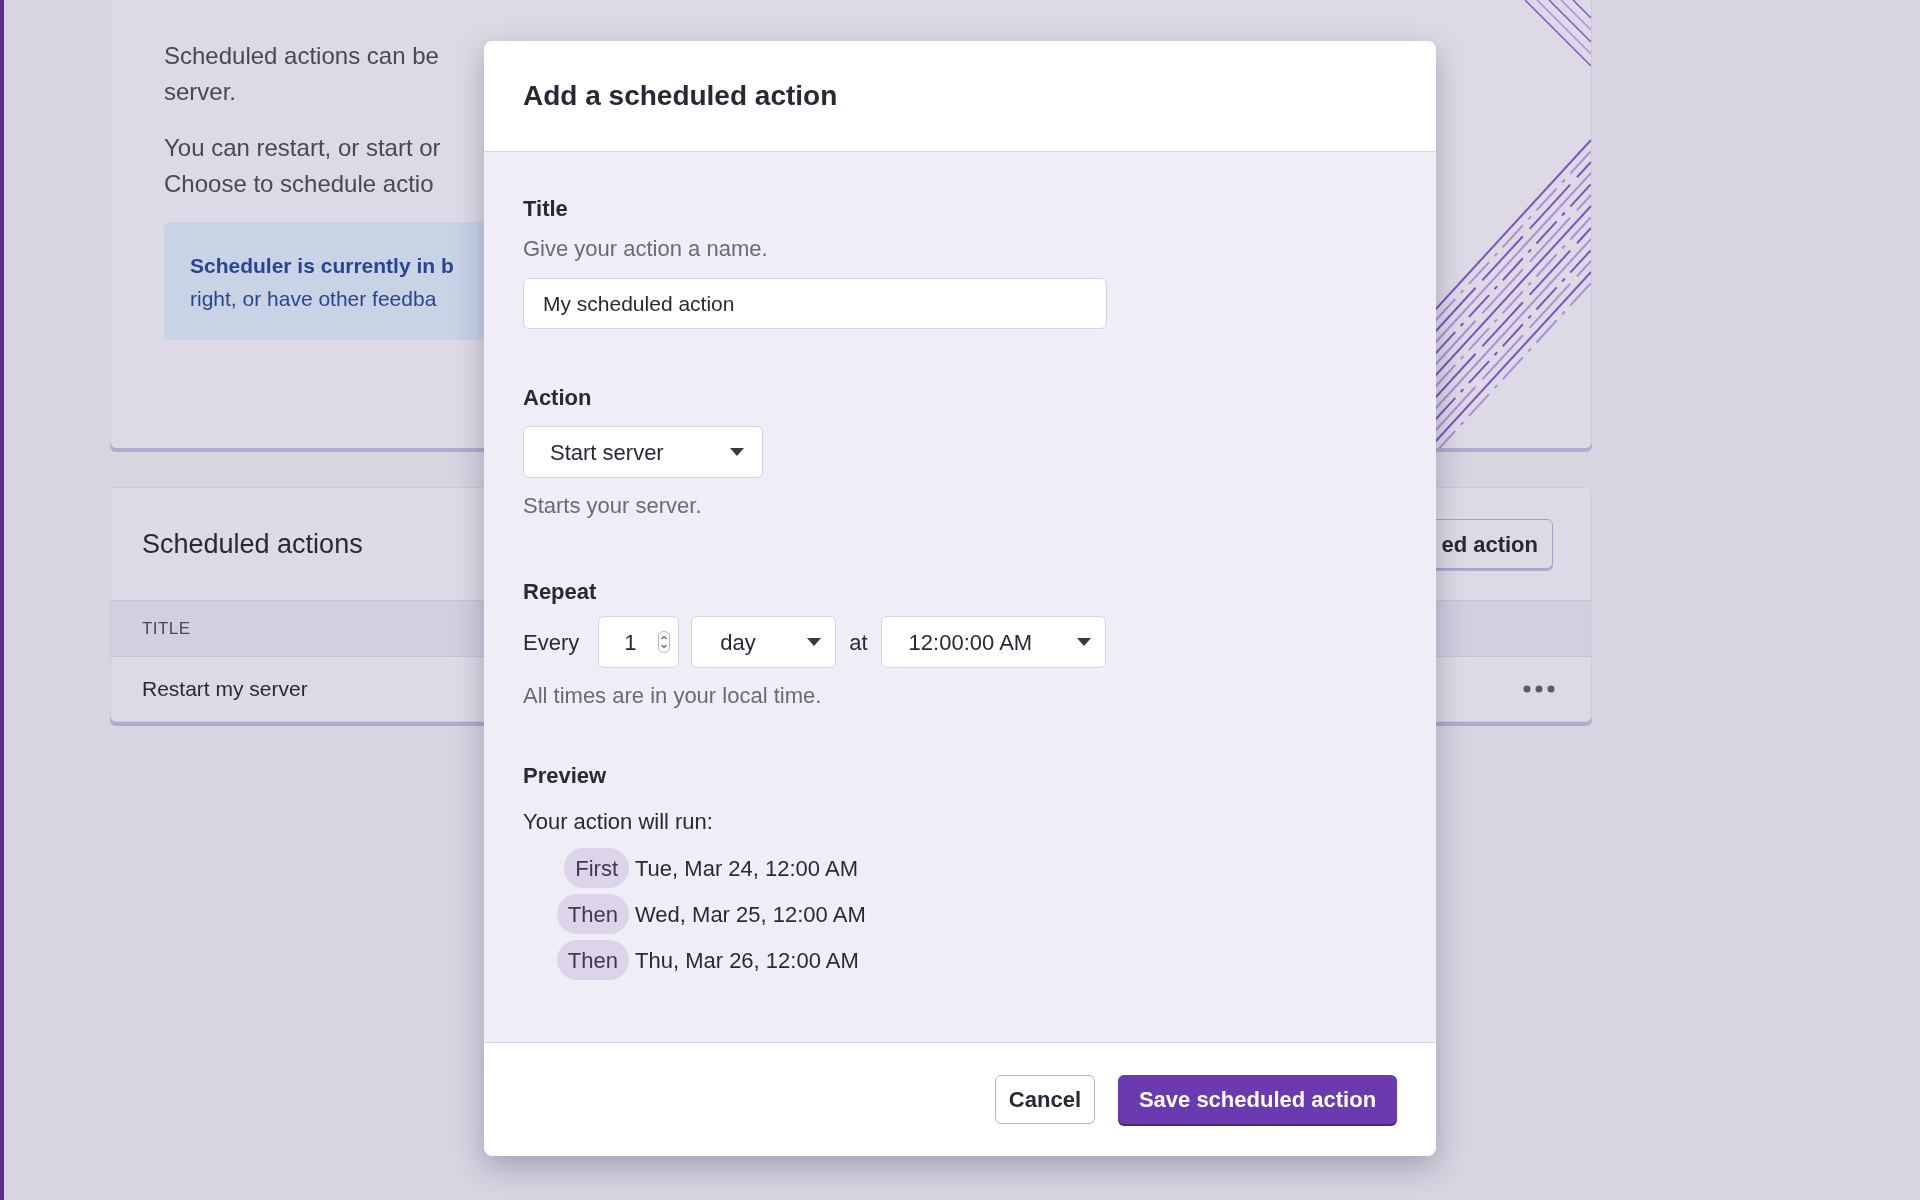 Image resolution: width=1920 pixels, height=1200 pixels. What do you see at coordinates (993, 642) in the screenshot?
I see `time-select: 12:00:00 AM` at bounding box center [993, 642].